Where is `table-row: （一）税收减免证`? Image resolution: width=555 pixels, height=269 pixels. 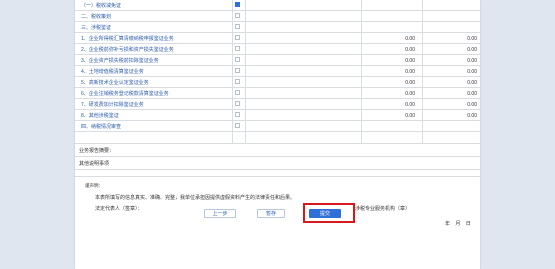
table-row: （一）税收减免证 is located at coordinates (277, 5).